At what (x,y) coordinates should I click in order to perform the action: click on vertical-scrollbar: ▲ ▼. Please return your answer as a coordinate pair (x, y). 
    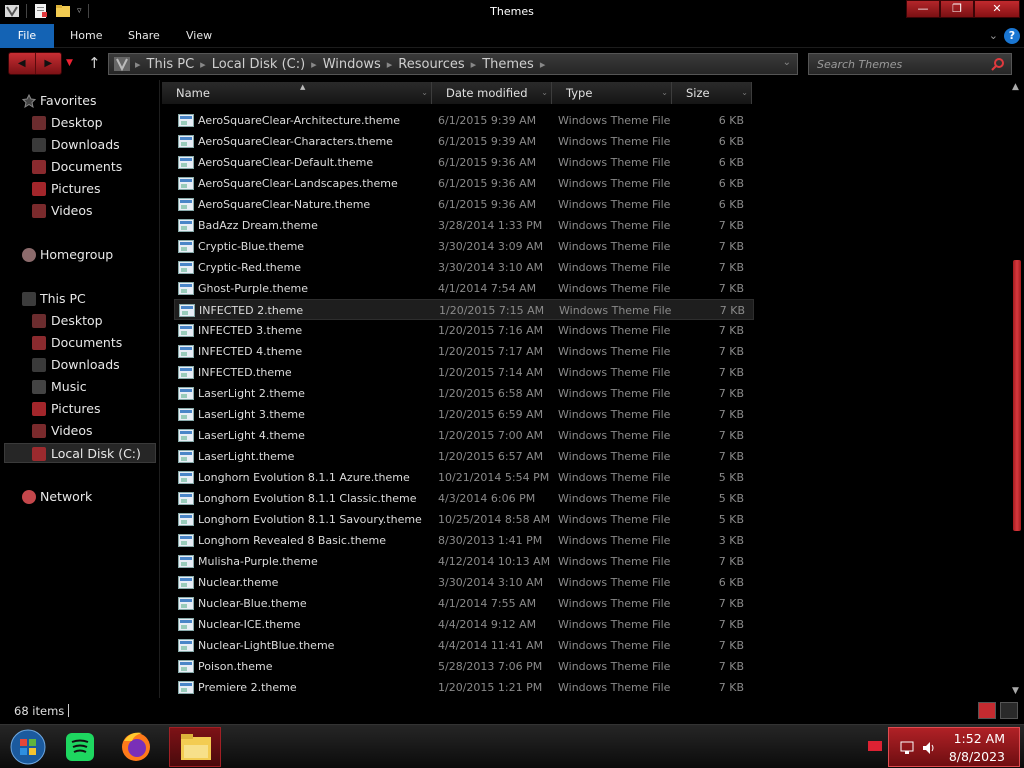
    Looking at the image, I should click on (1017, 389).